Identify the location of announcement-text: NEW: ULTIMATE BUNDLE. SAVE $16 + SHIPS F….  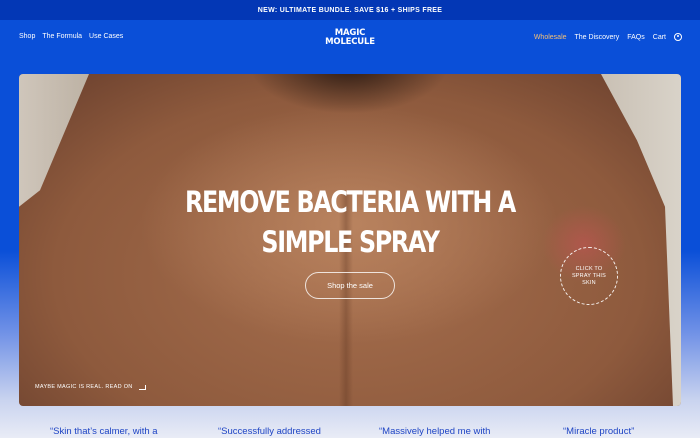
(350, 10).